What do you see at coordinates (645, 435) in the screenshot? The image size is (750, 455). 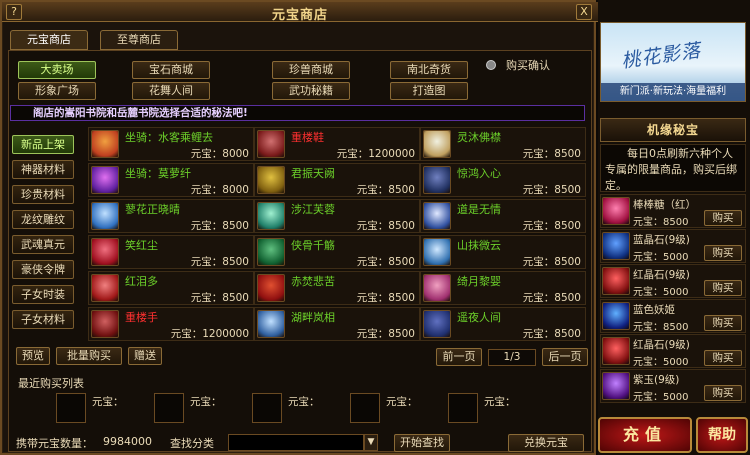 I see `recharge-button: 充值` at bounding box center [645, 435].